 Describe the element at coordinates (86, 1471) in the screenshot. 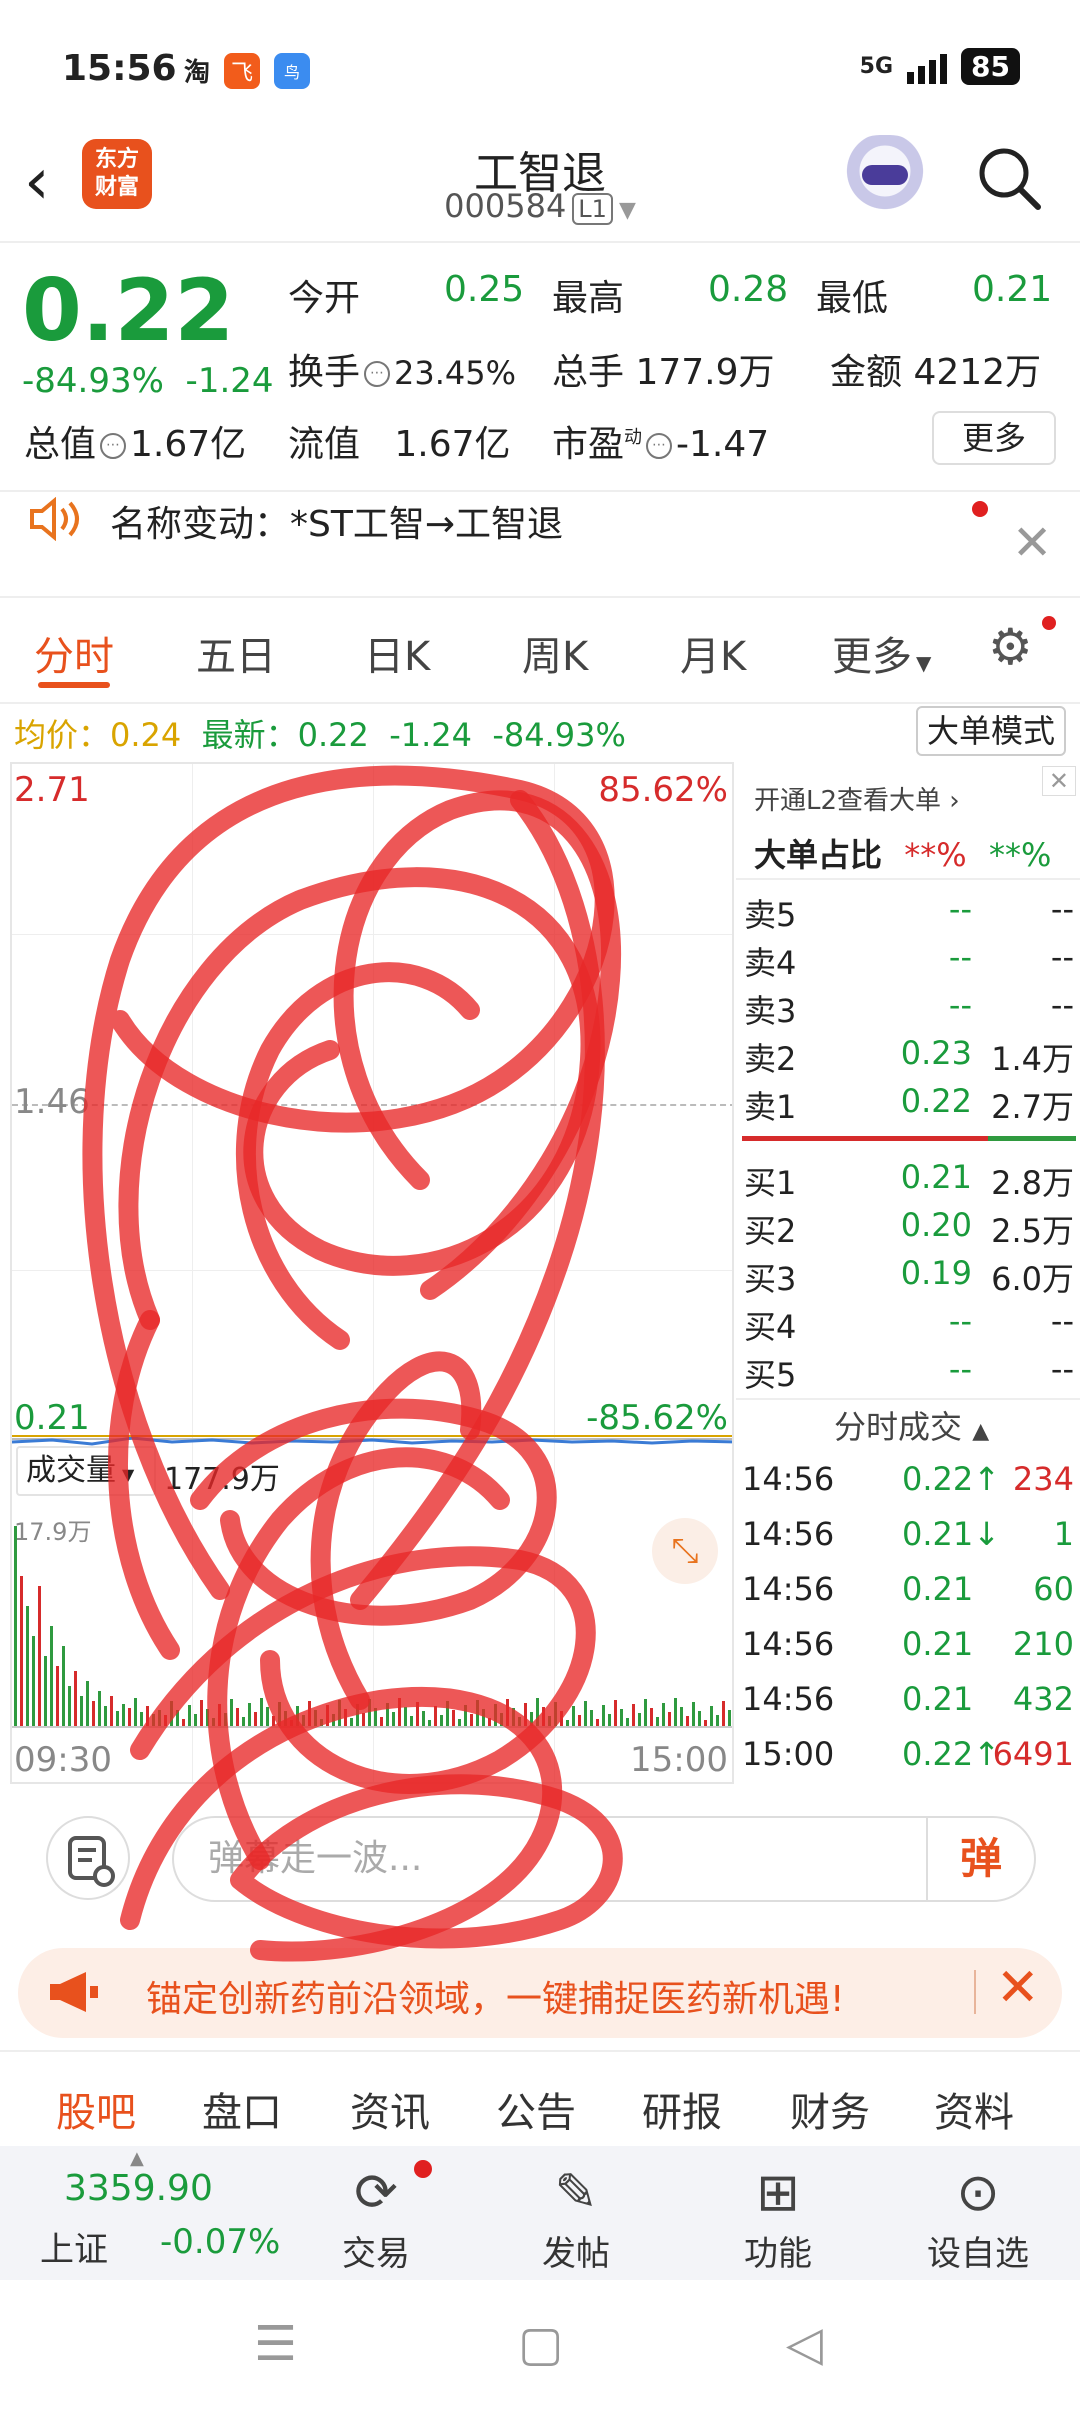

I see `volume-selector: 成交量 ▼` at that location.